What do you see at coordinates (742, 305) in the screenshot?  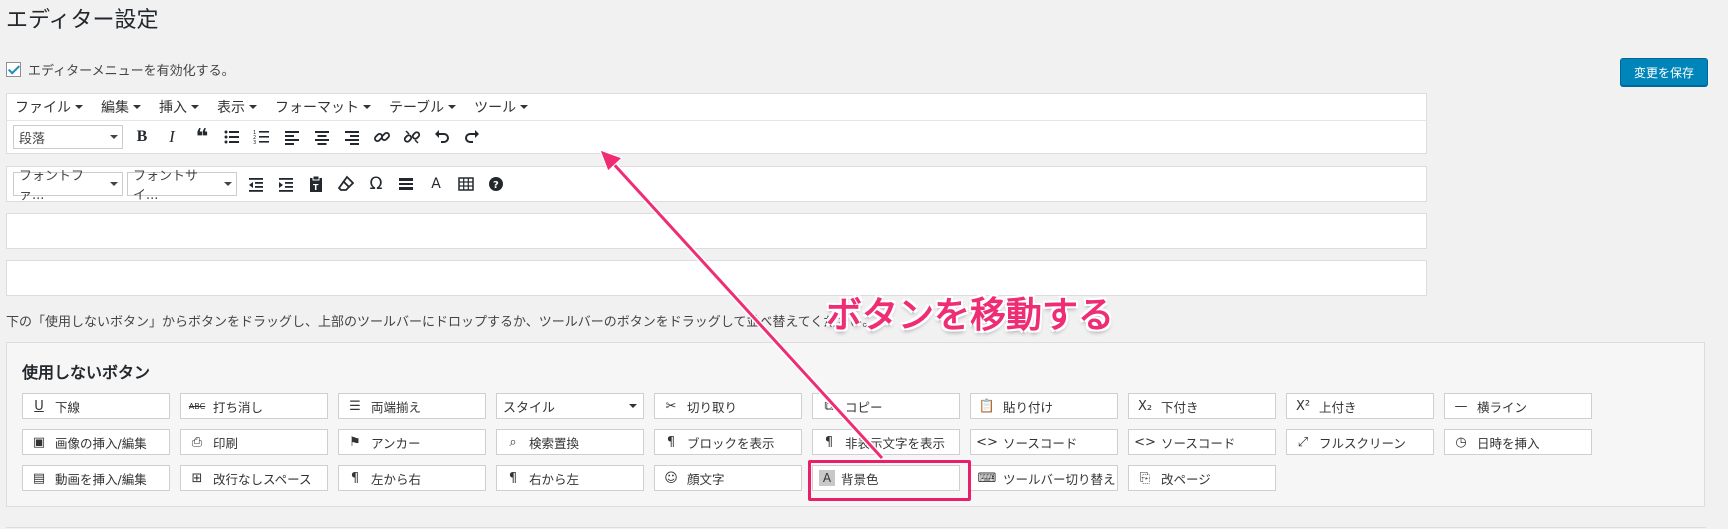 I see `annotation-arrow` at bounding box center [742, 305].